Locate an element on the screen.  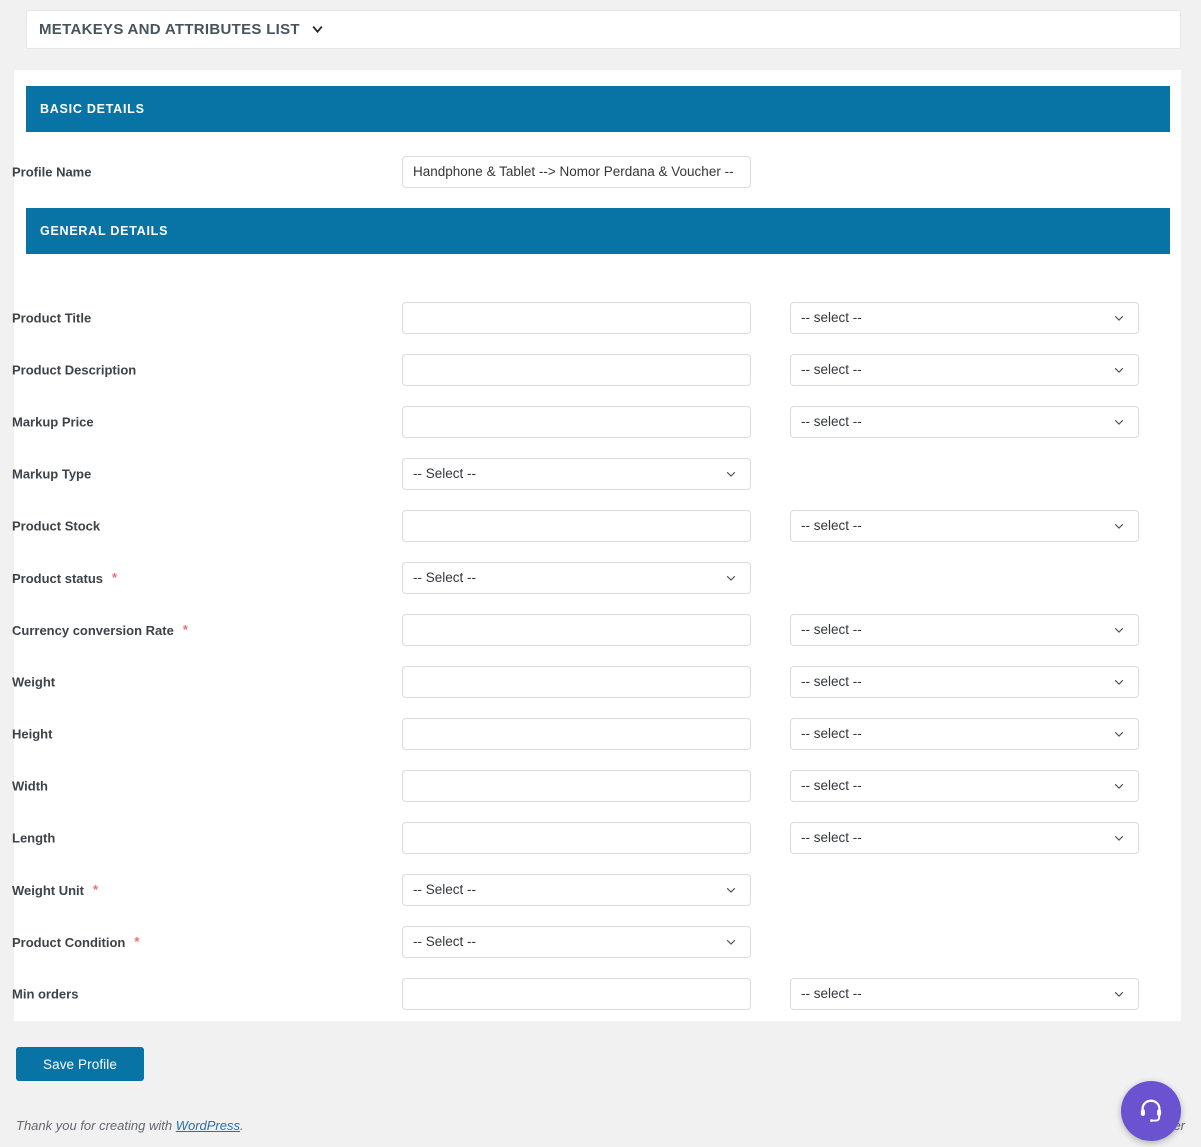
form-row-product-condition: Product Condition * -- Select -- is located at coordinates (583, 942).